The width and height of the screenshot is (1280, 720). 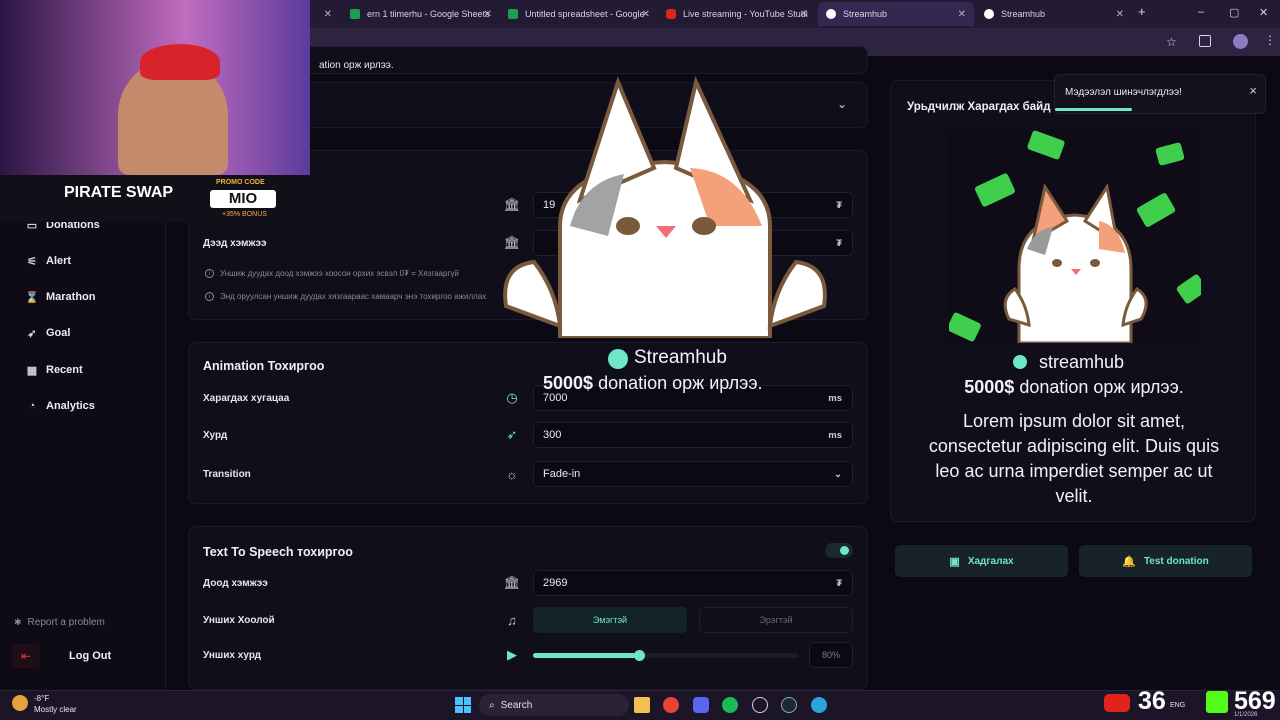 I want to click on tts-toggle, so click(x=839, y=550).